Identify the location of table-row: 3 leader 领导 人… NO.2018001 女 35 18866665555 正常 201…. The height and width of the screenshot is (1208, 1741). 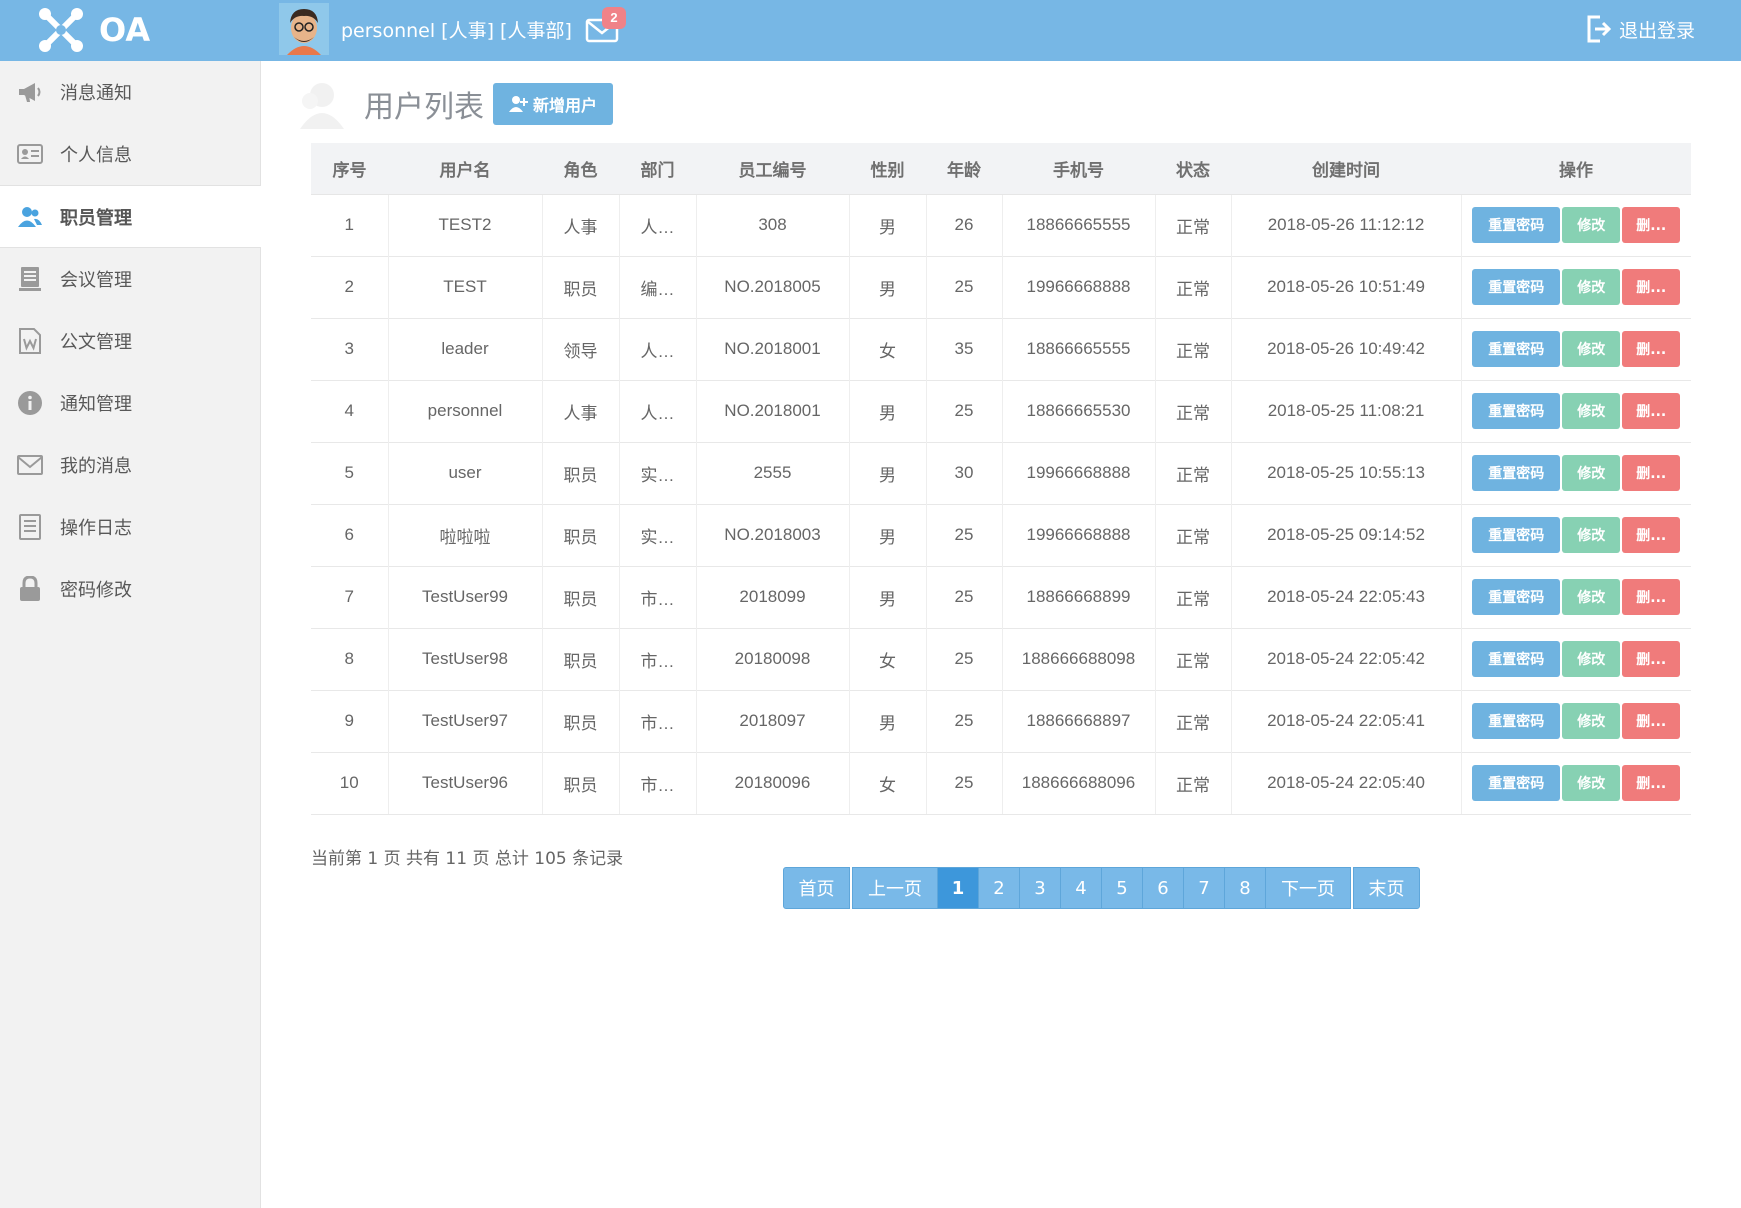
(1001, 348).